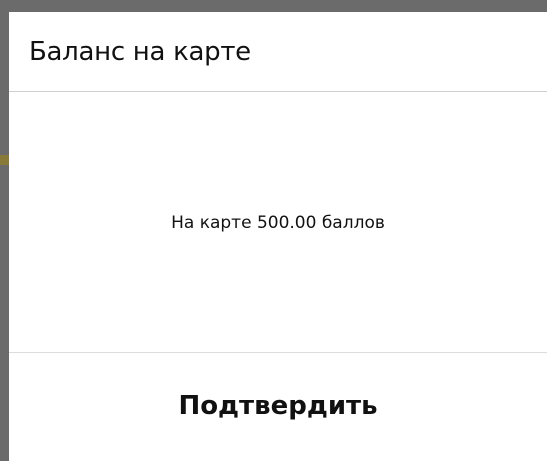 The image size is (547, 461). Describe the element at coordinates (273, 6) in the screenshot. I see `background-window-frame-top` at that location.